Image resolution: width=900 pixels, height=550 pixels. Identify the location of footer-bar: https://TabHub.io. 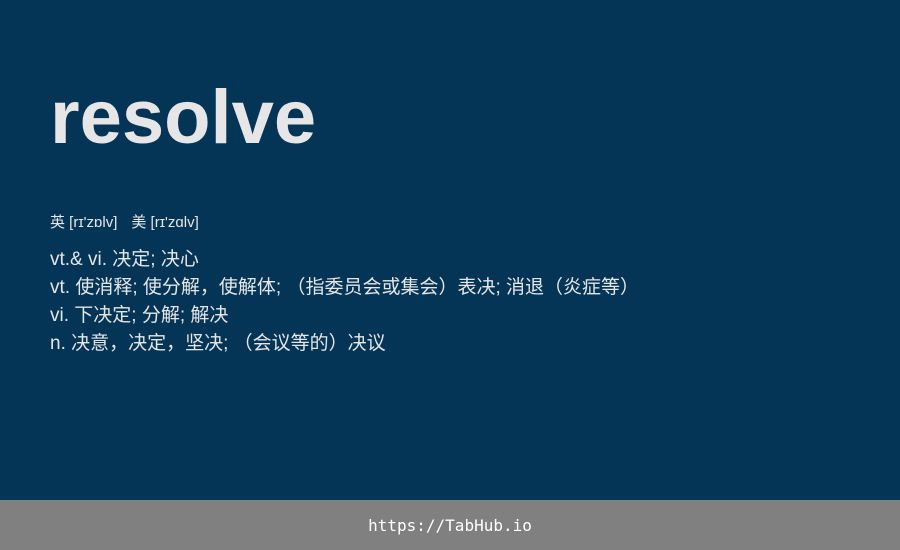
(450, 525).